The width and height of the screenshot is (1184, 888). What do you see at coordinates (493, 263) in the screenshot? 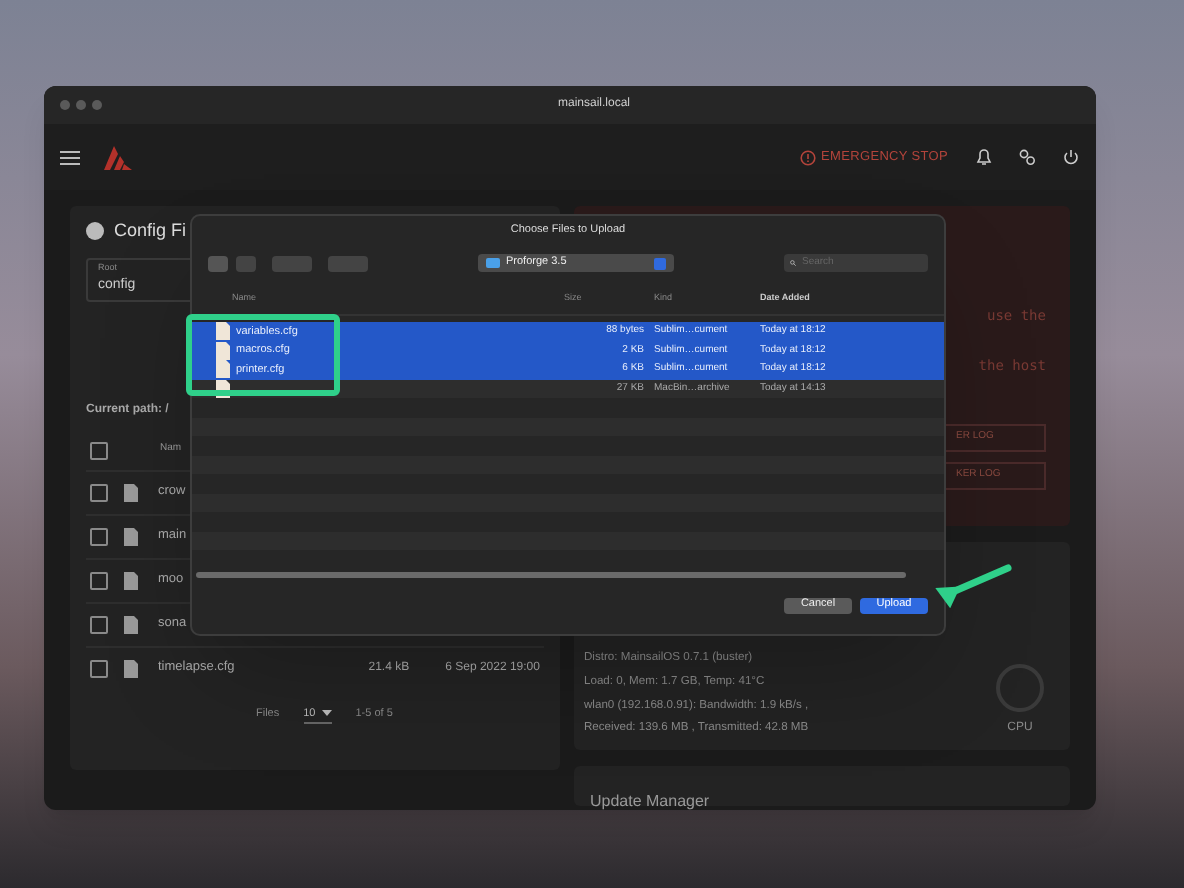
I see `folder-icon` at bounding box center [493, 263].